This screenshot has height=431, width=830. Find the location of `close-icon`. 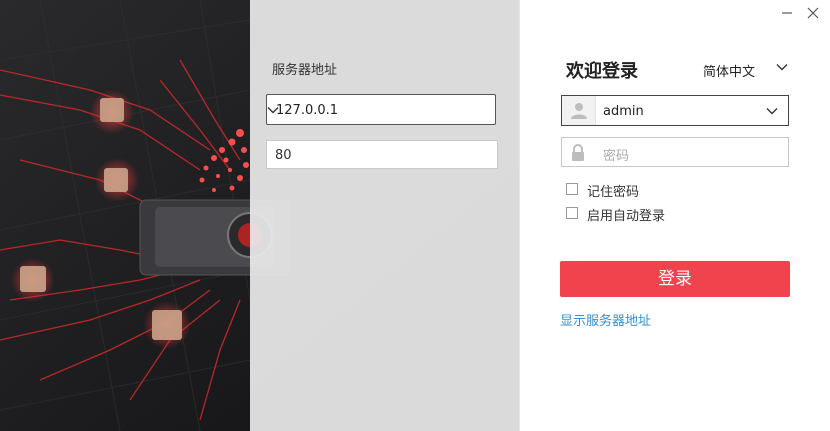

close-icon is located at coordinates (813, 13).